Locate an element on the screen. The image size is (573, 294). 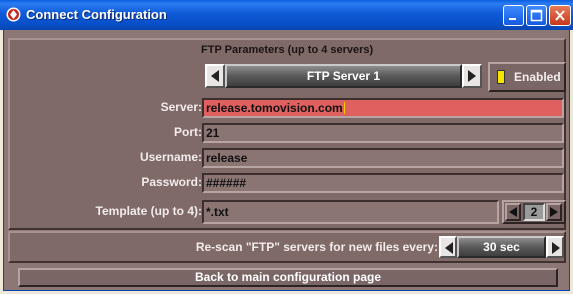
text-caret is located at coordinates (344, 108).